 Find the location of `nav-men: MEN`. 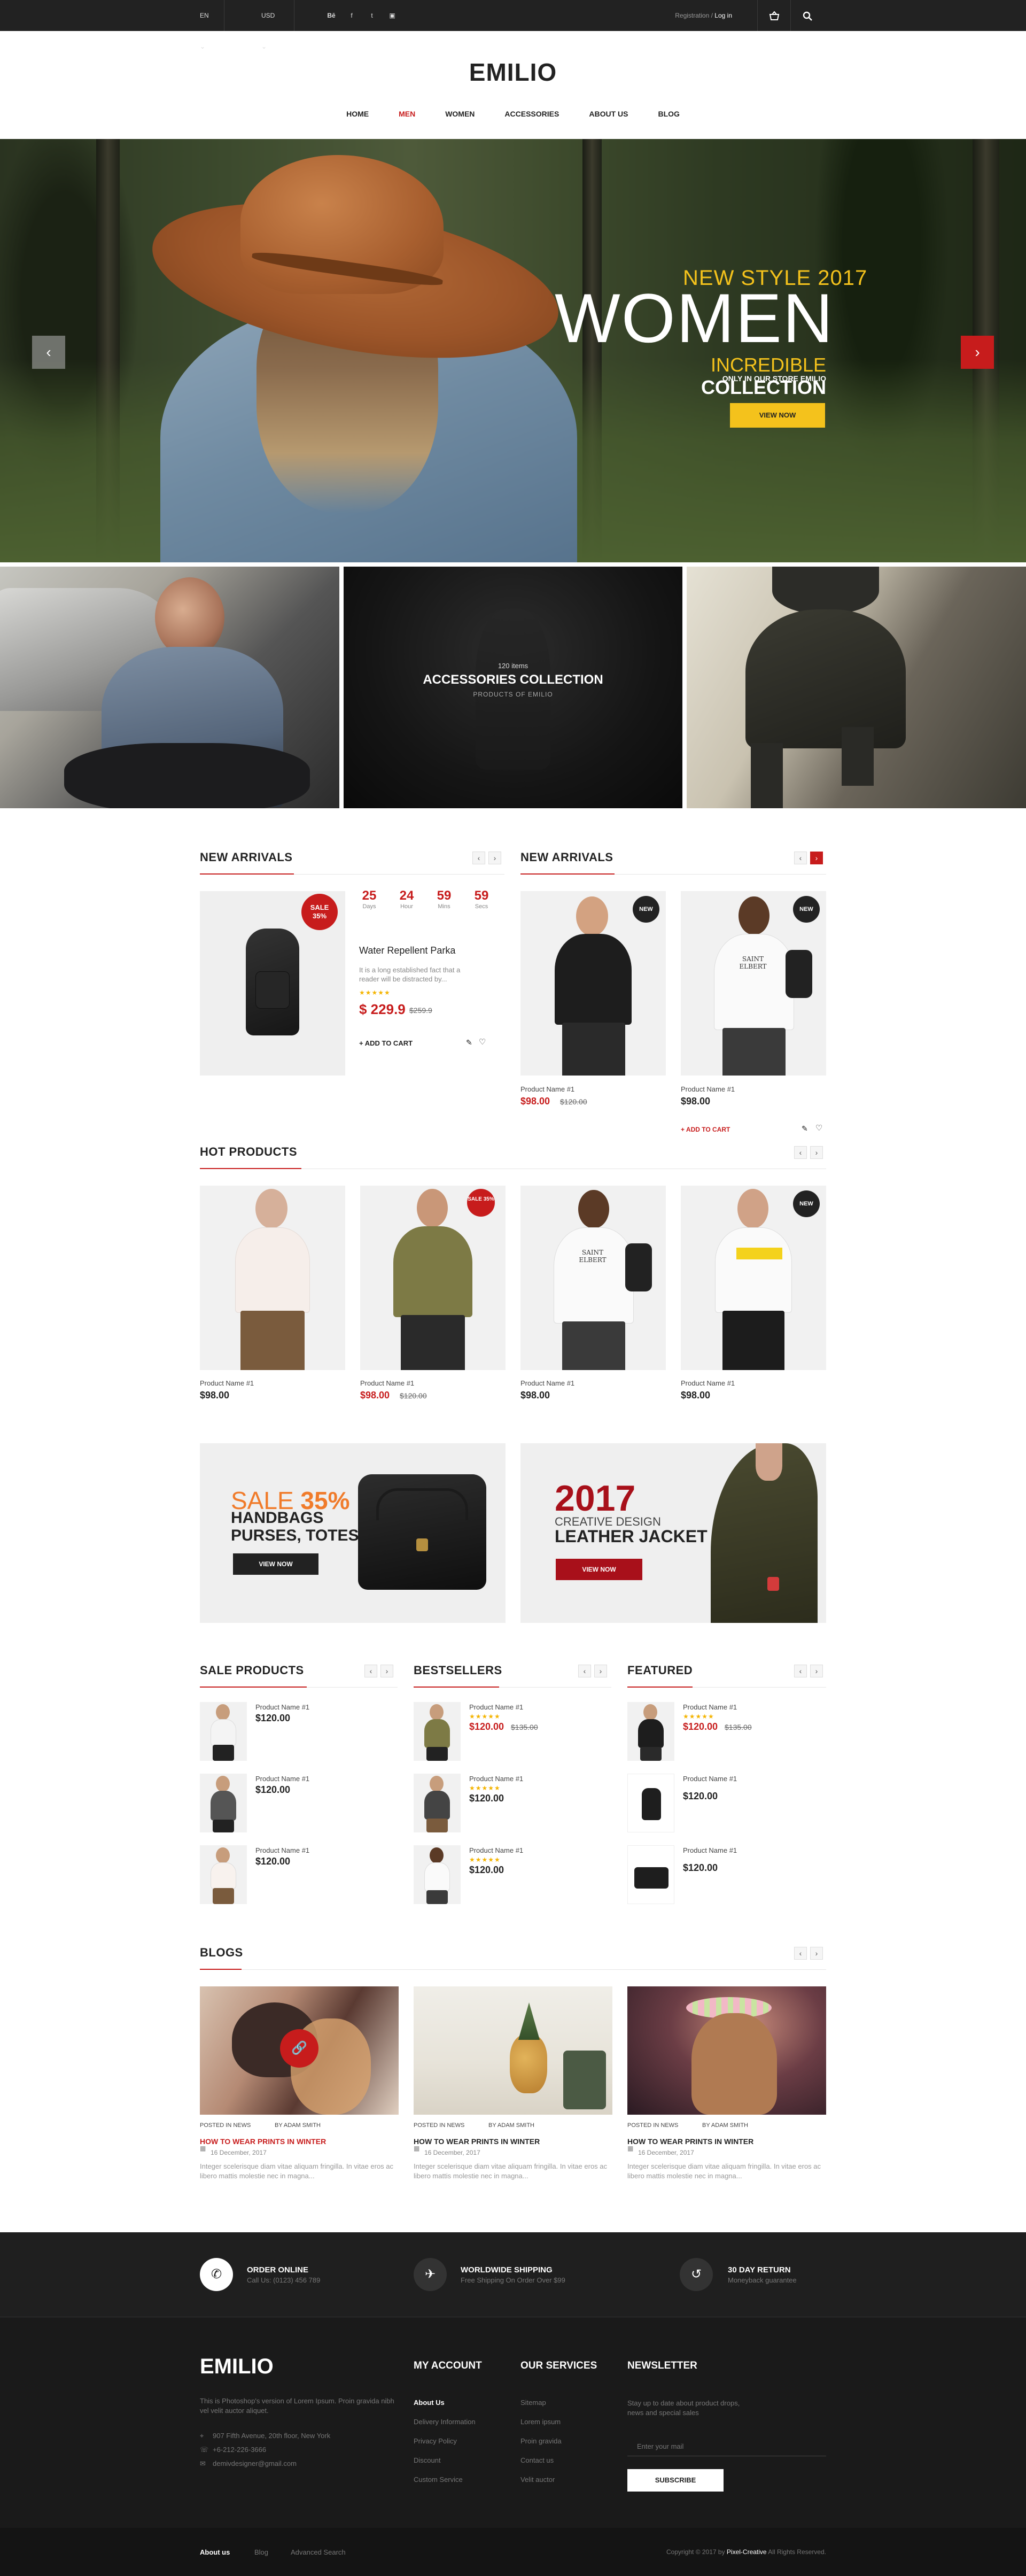

nav-men: MEN is located at coordinates (407, 114).